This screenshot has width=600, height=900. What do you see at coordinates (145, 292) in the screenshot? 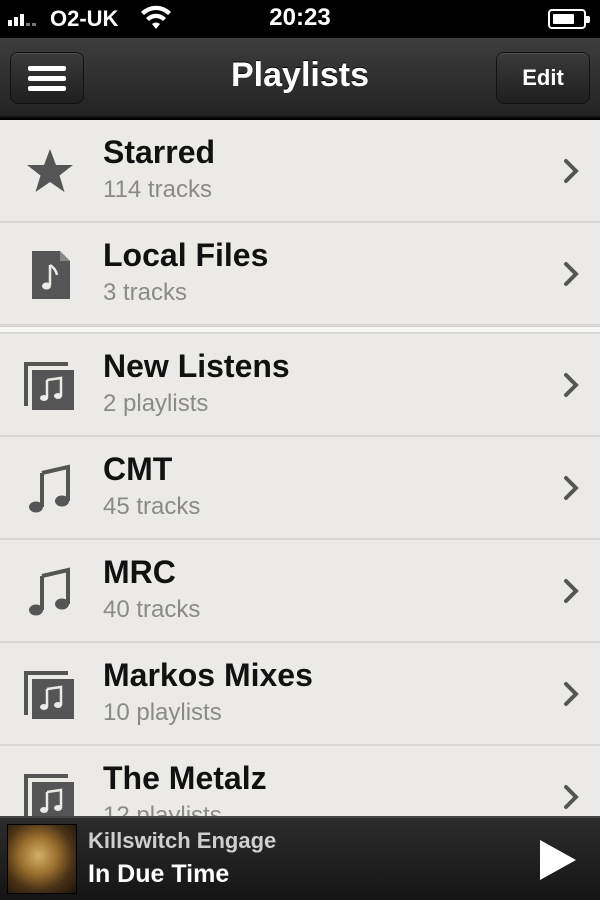
I see `list-item-subtitle: 3 tracks` at bounding box center [145, 292].